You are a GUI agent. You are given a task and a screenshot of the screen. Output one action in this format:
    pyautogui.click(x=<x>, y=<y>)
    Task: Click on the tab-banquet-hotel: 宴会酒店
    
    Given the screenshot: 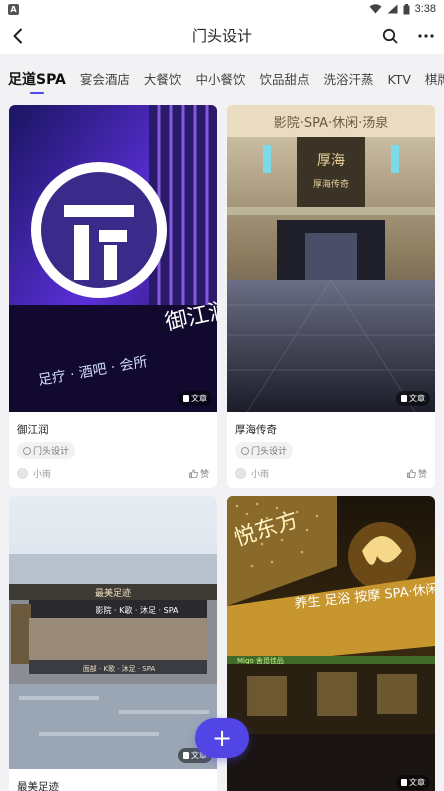 What is the action you would take?
    pyautogui.click(x=105, y=80)
    